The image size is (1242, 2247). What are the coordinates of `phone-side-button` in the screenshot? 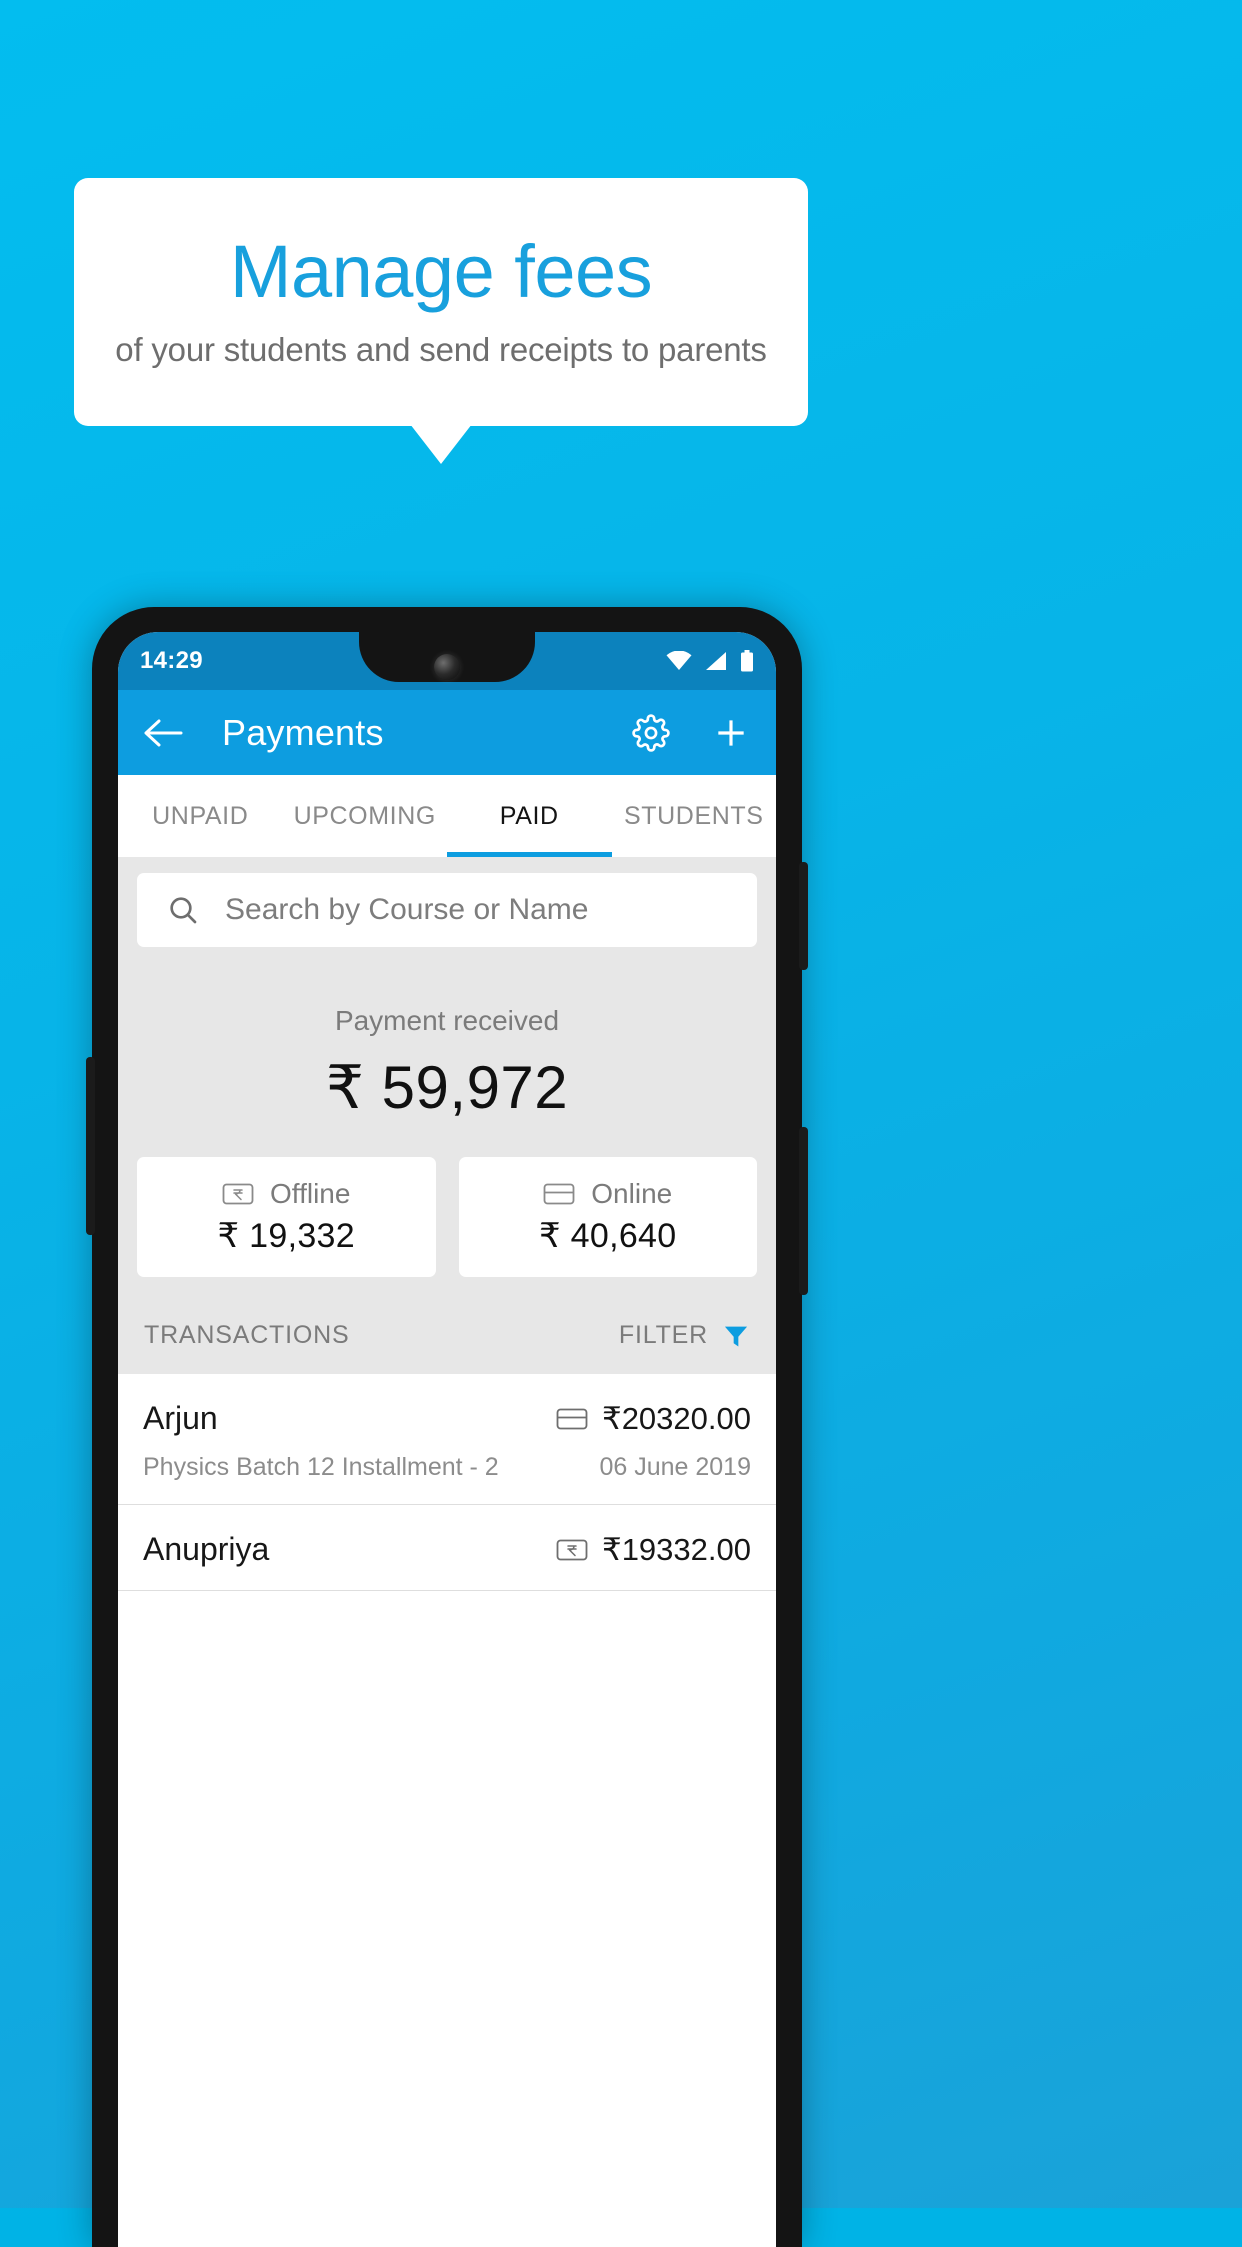 It's located at (90, 1146).